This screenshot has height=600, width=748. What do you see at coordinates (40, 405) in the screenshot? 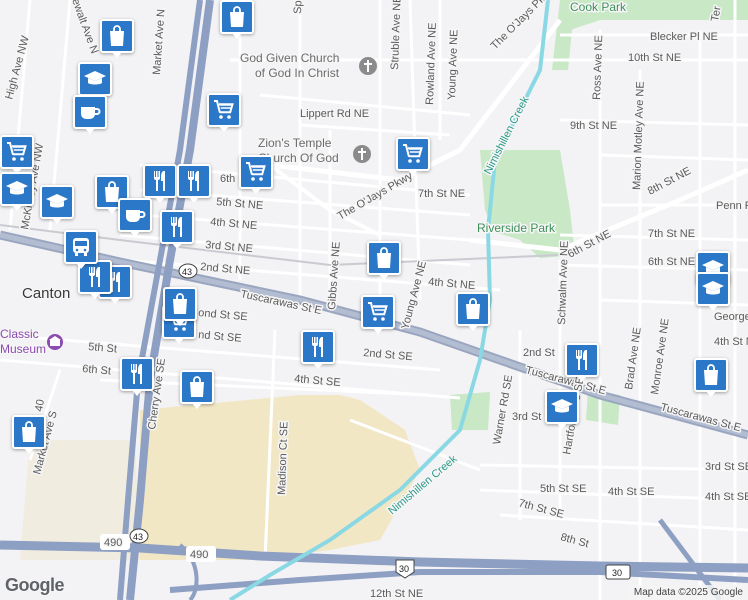
I see `street-40: 40` at bounding box center [40, 405].